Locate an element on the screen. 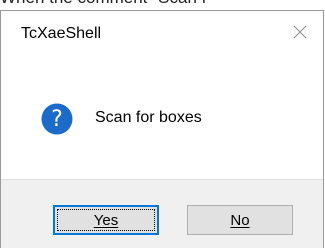 This screenshot has height=249, width=325. close-button is located at coordinates (300, 32).